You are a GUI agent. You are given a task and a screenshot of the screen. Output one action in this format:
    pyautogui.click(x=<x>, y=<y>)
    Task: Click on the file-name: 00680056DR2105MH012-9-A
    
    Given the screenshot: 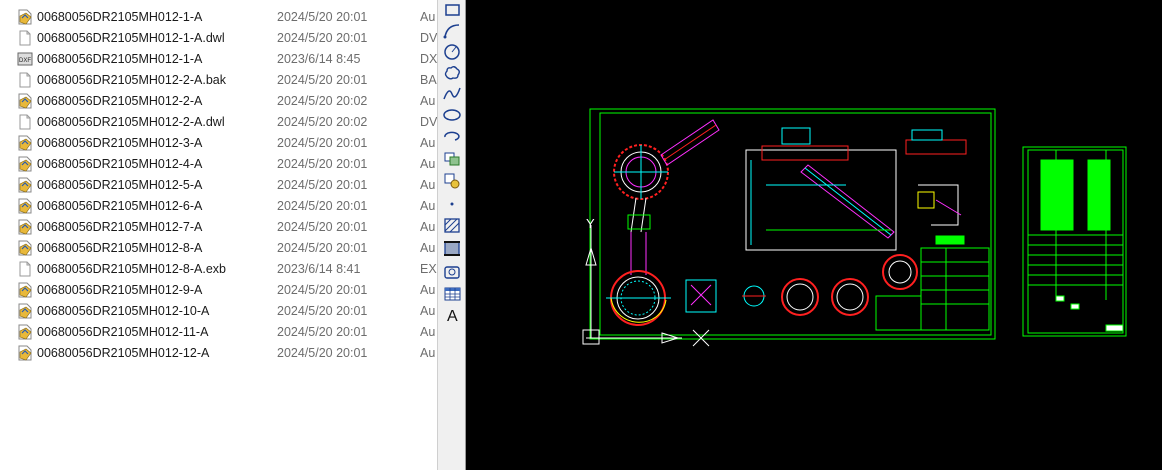 What is the action you would take?
    pyautogui.click(x=120, y=290)
    